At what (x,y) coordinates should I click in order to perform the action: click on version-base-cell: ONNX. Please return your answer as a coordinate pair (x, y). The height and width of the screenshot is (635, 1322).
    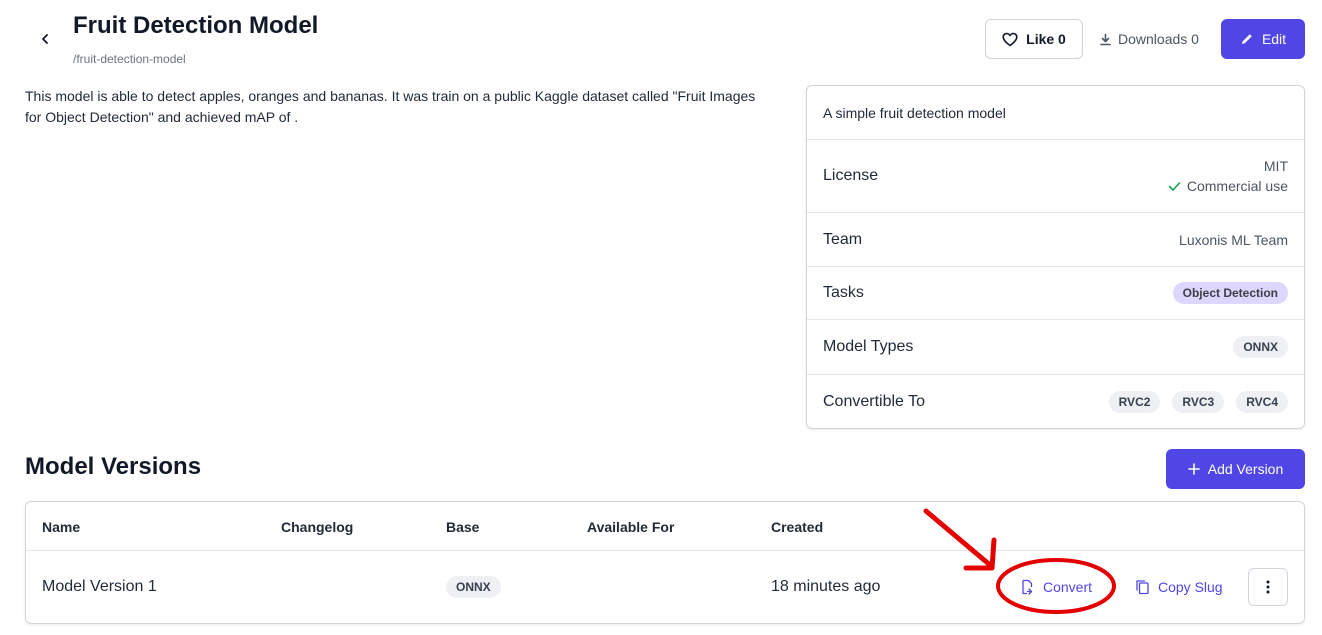
    Looking at the image, I should click on (473, 587).